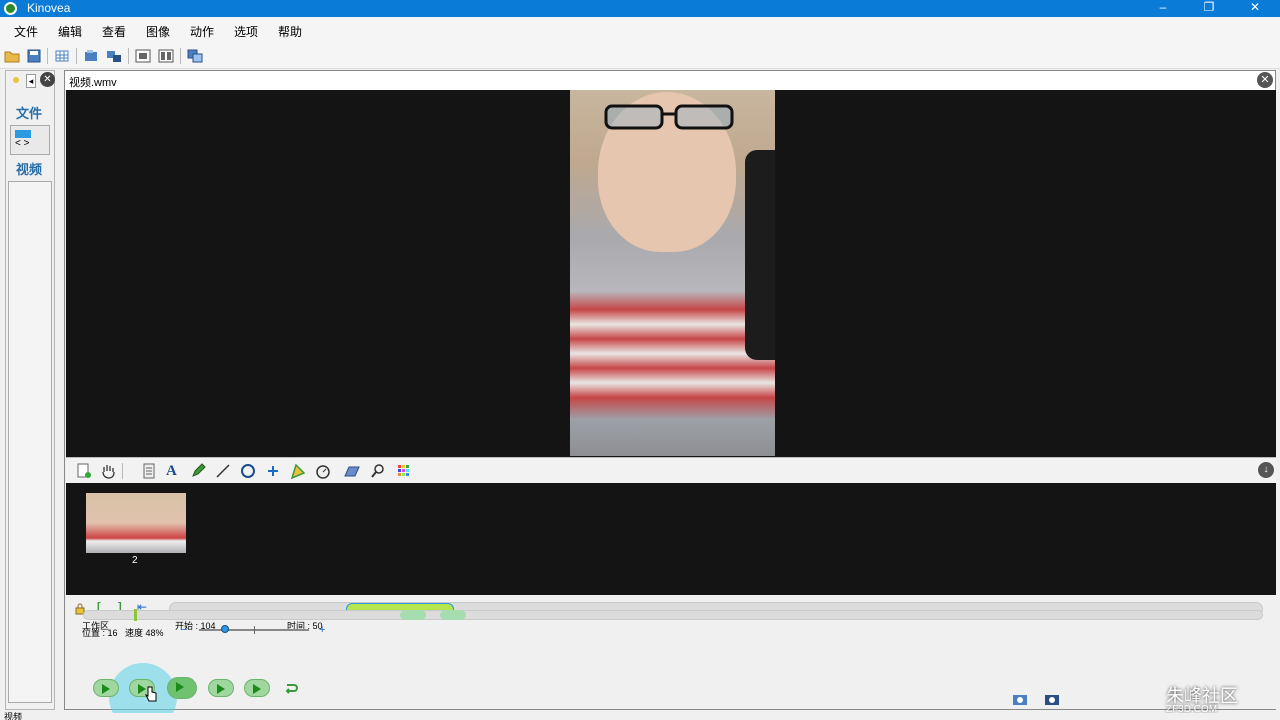  Describe the element at coordinates (760, 255) in the screenshot. I see `video-content-microphone` at that location.